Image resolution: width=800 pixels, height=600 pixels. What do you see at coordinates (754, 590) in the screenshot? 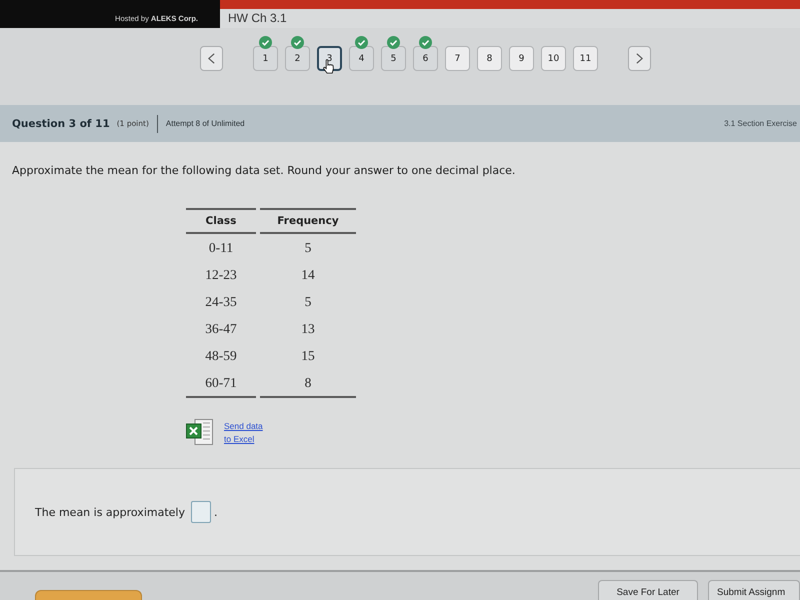
I see `submit-button: Submit Assignm` at bounding box center [754, 590].